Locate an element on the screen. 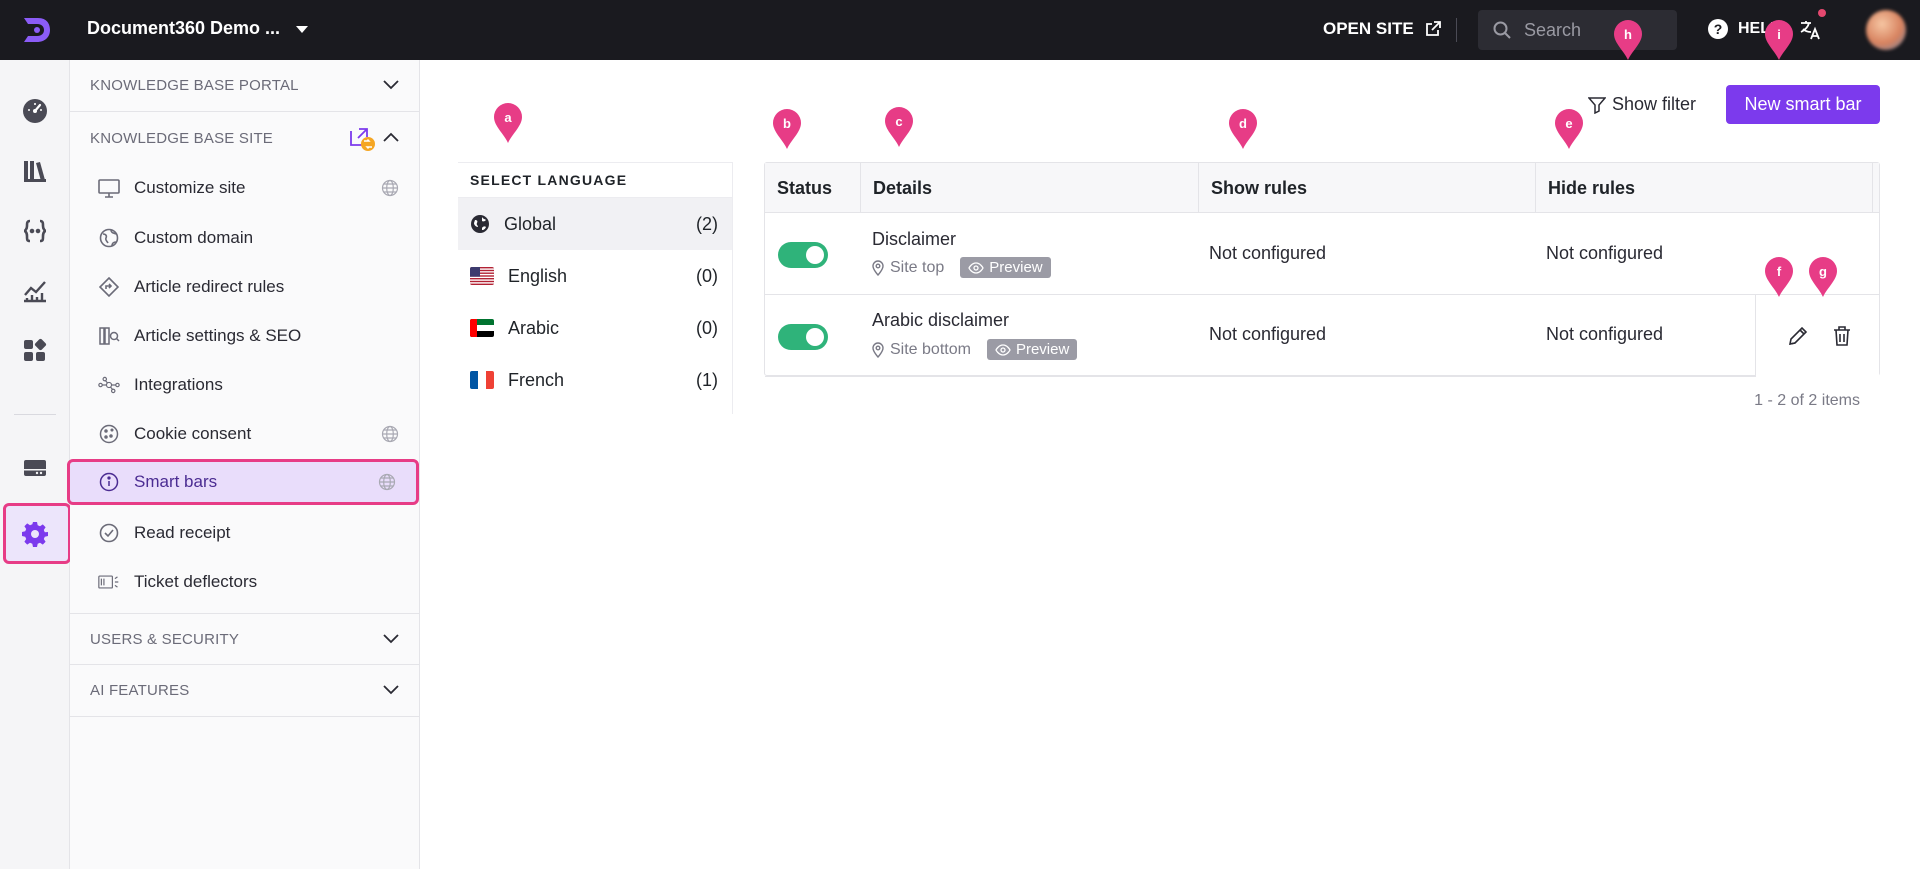  apps-icon is located at coordinates (35, 351).